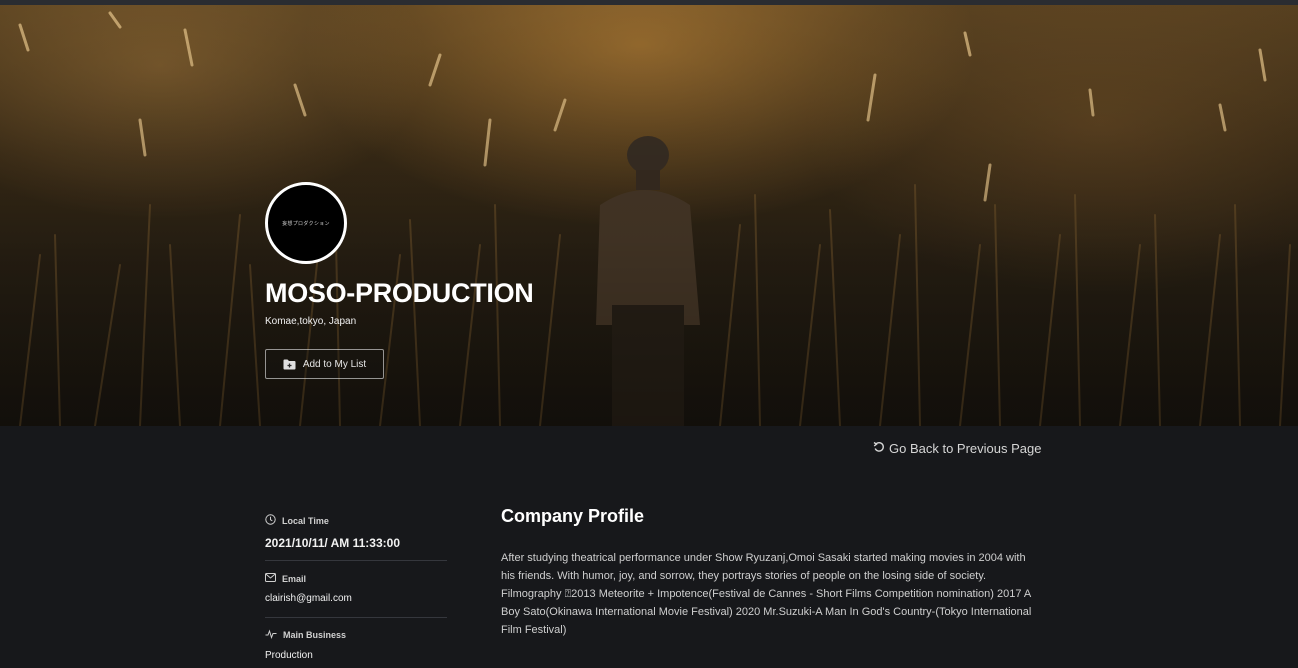  I want to click on company-name: MOSO-PRODUCTION, so click(399, 293).